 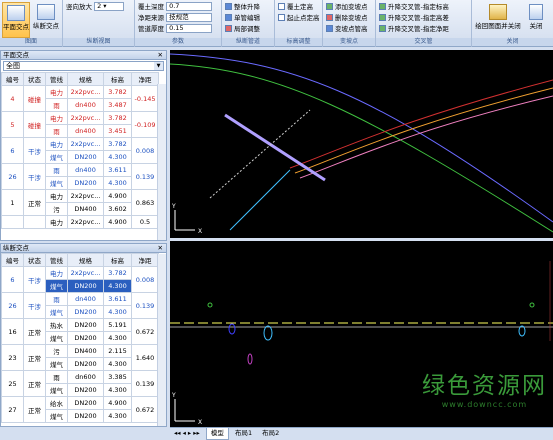 What do you see at coordinates (12, 305) in the screenshot?
I see `cell-id: 26` at bounding box center [12, 305].